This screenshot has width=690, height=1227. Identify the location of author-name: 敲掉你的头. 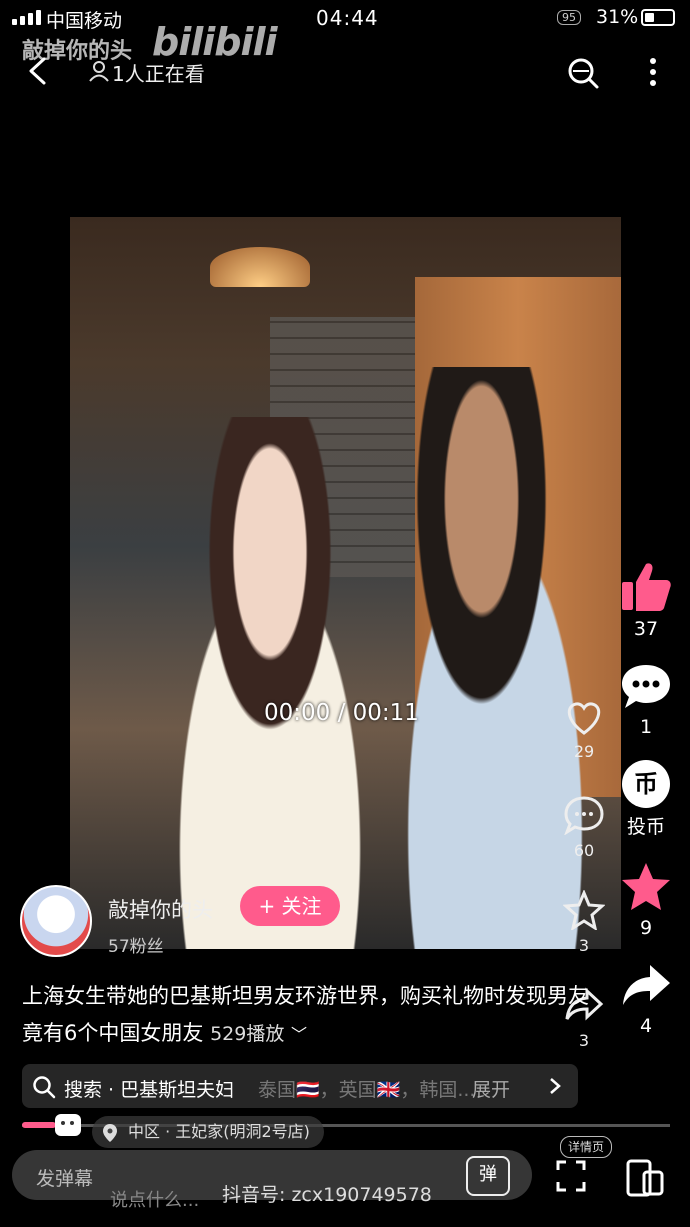
(160, 909).